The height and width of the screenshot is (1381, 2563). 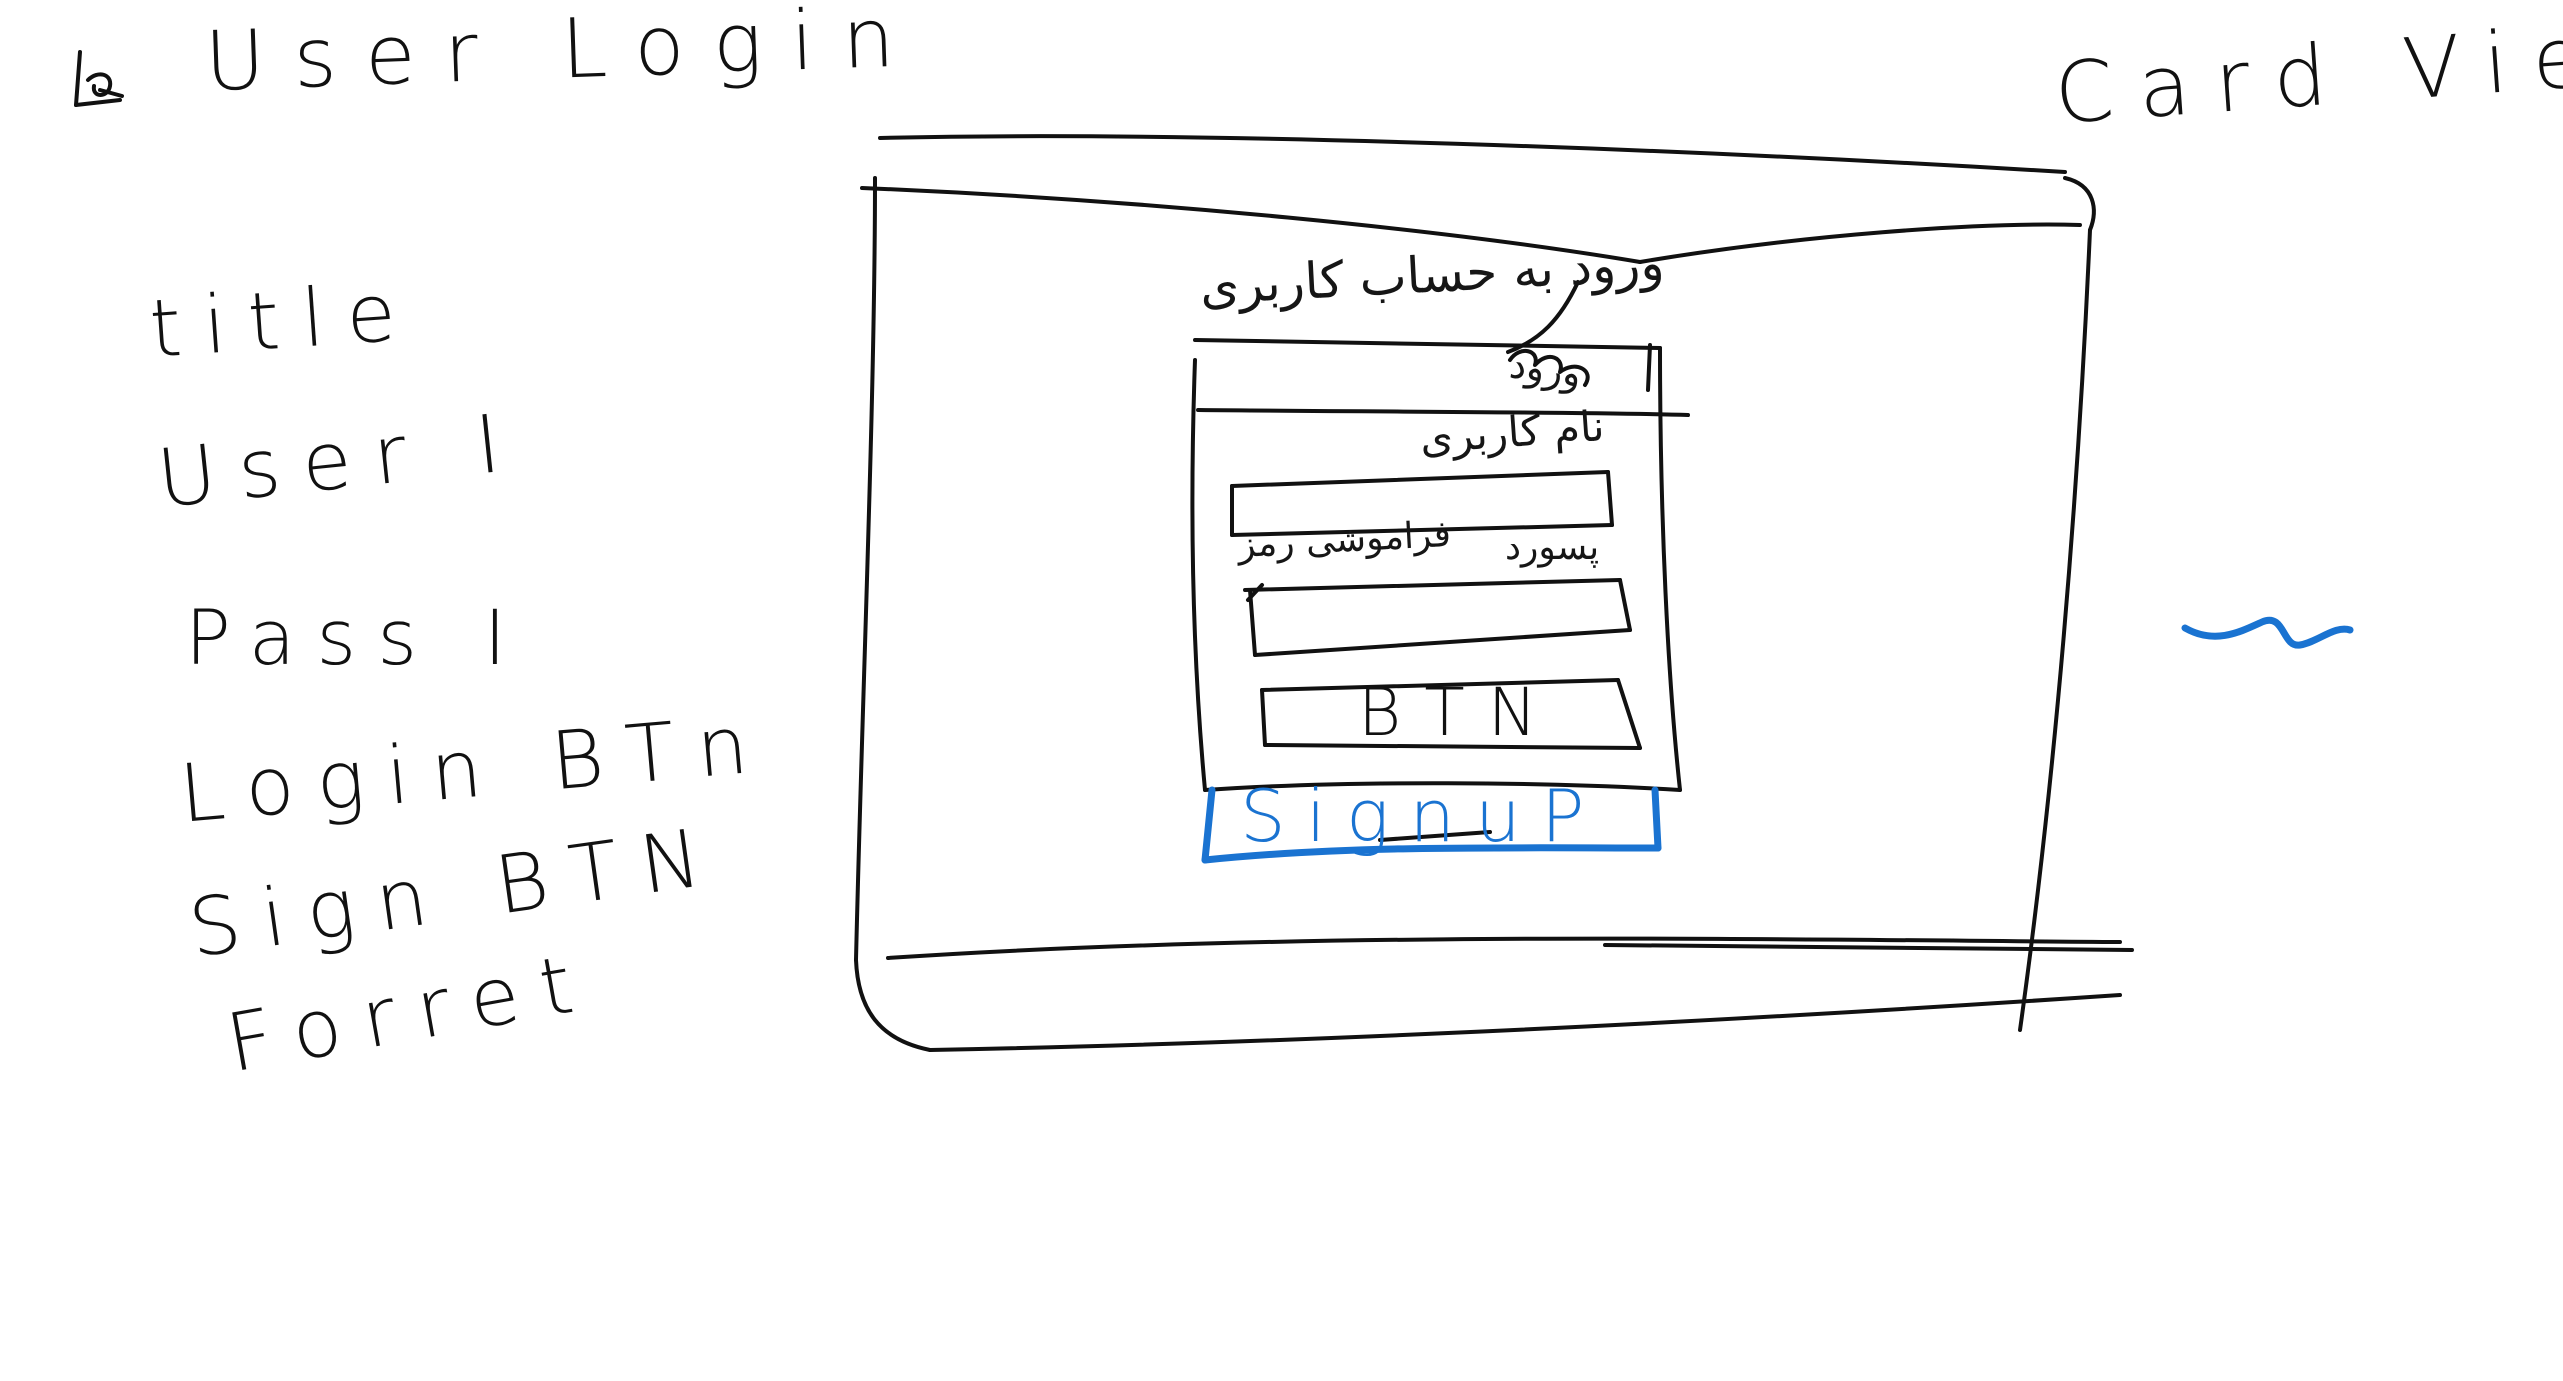 I want to click on component-list-item-title: title, so click(x=283, y=320).